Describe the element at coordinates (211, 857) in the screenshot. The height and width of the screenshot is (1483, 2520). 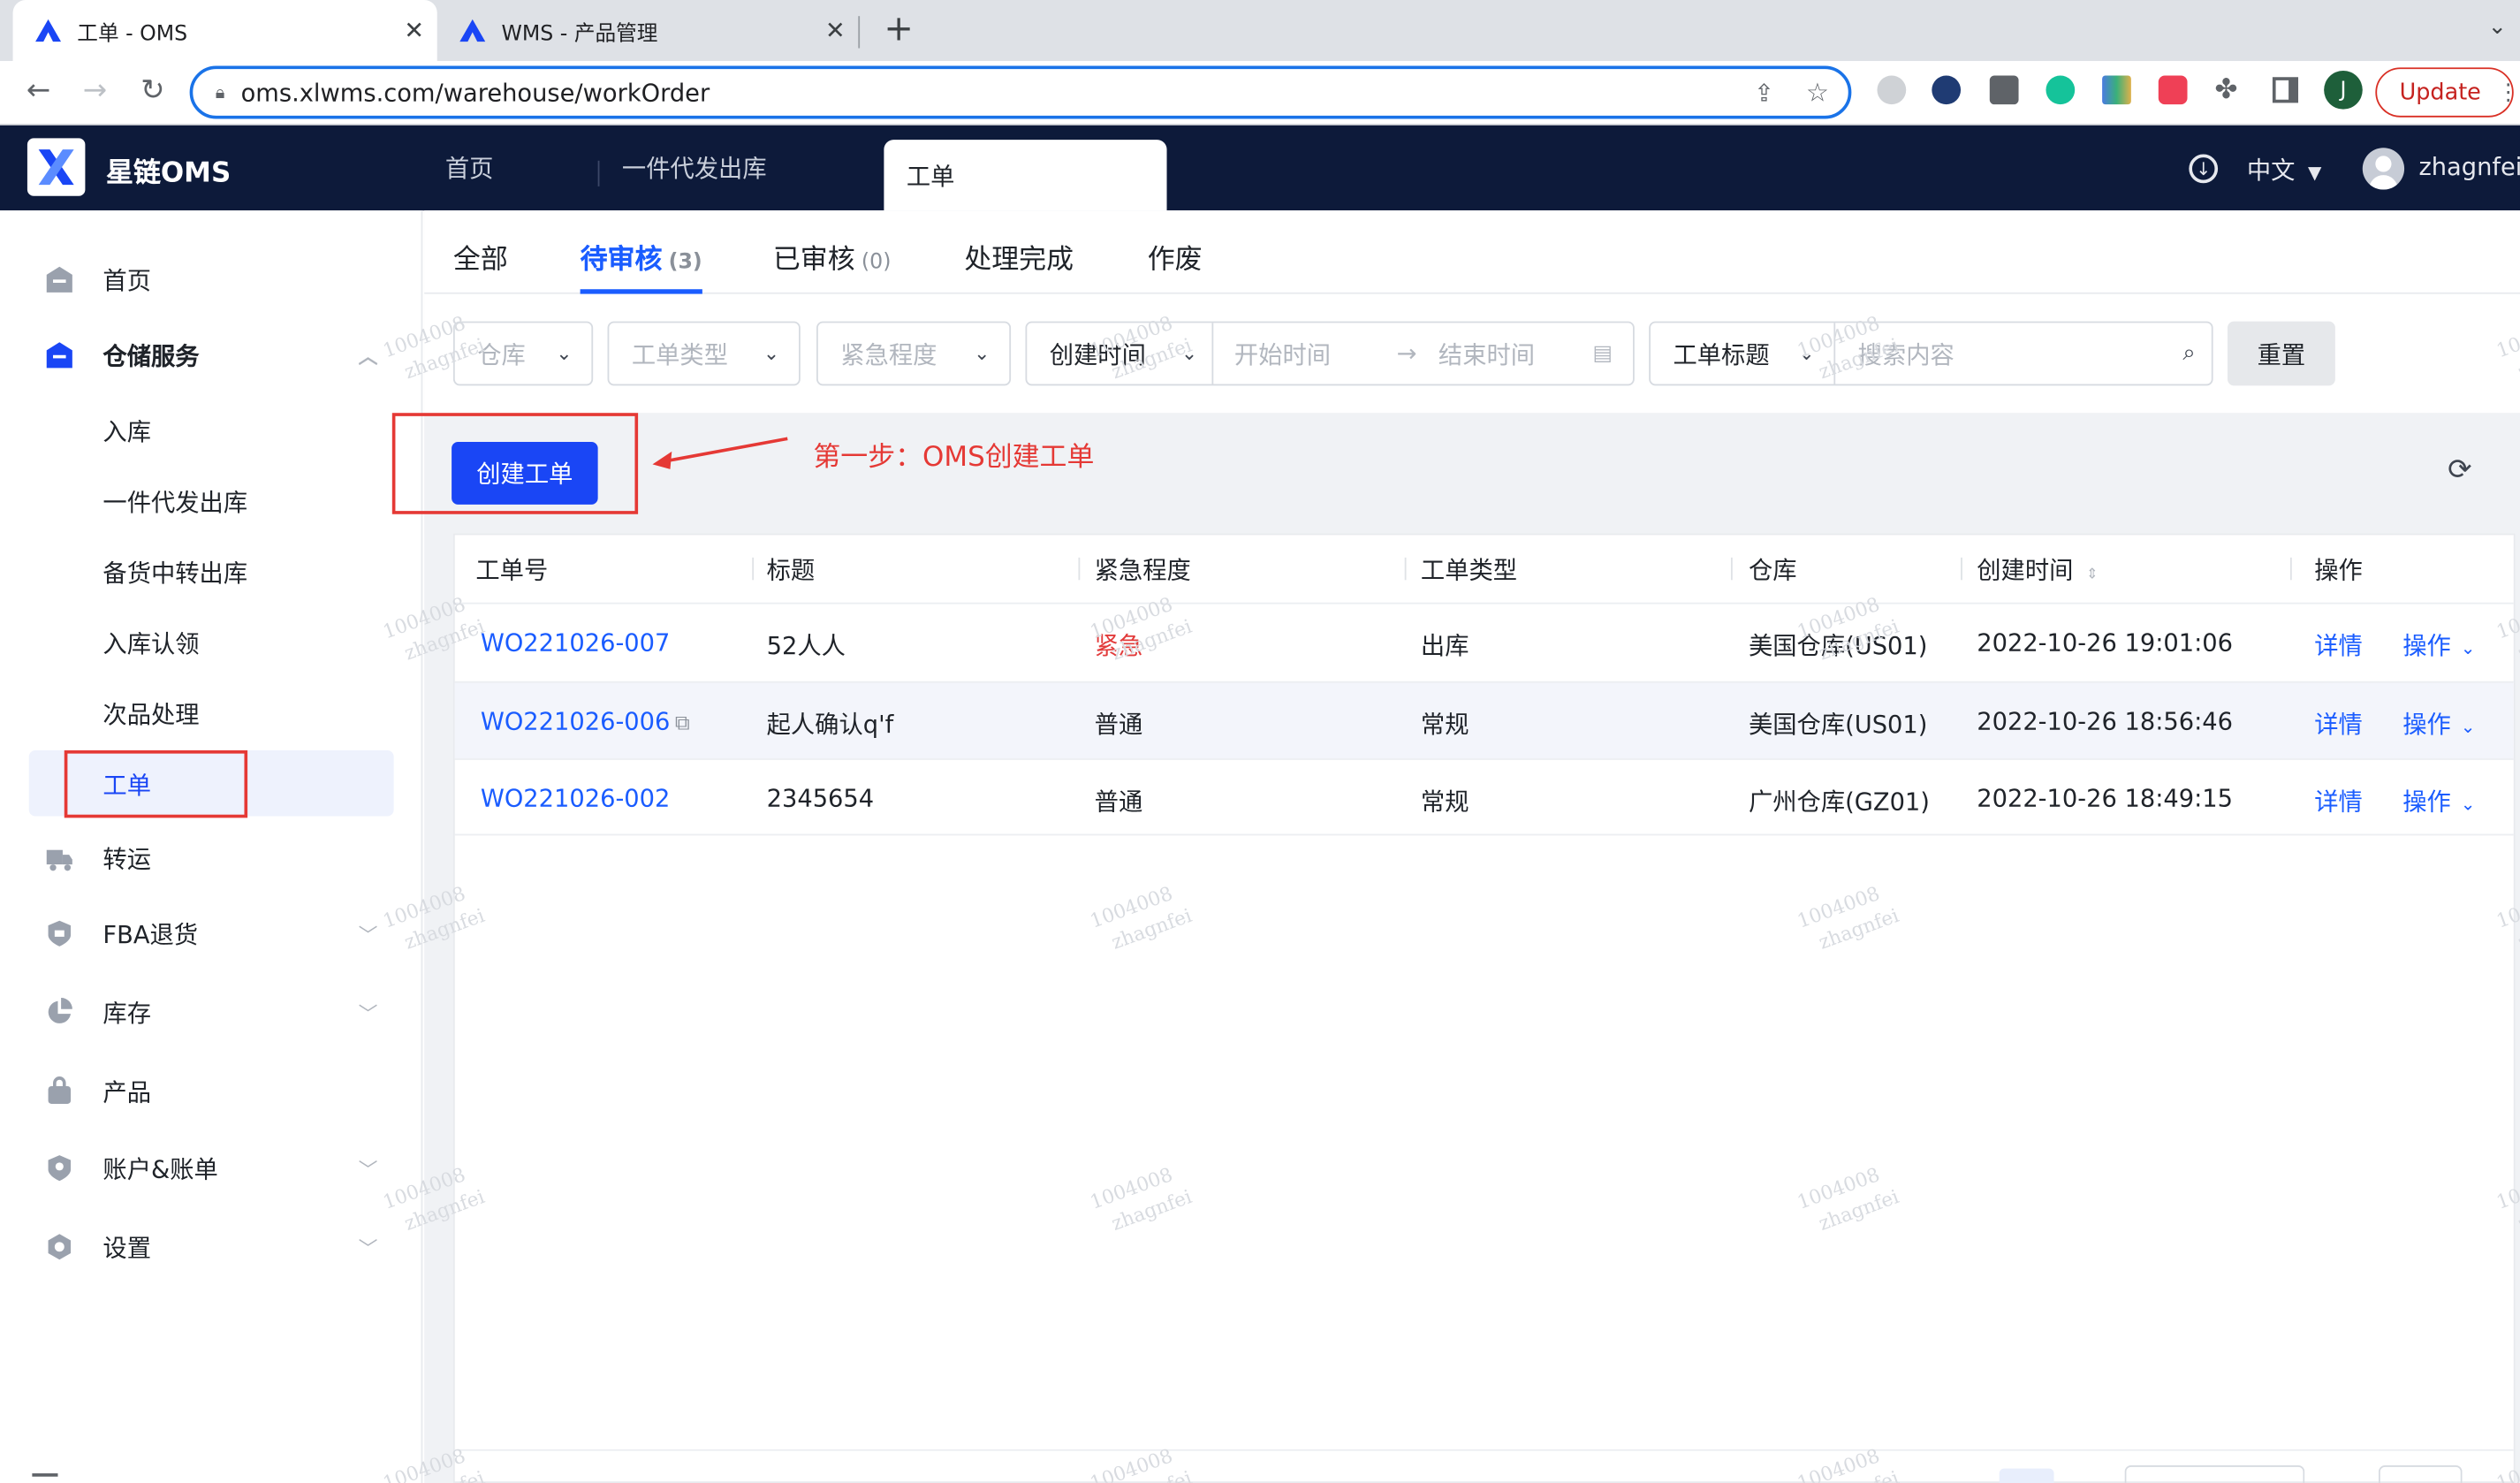
I see `sidebar-item-transfer: 转运` at that location.